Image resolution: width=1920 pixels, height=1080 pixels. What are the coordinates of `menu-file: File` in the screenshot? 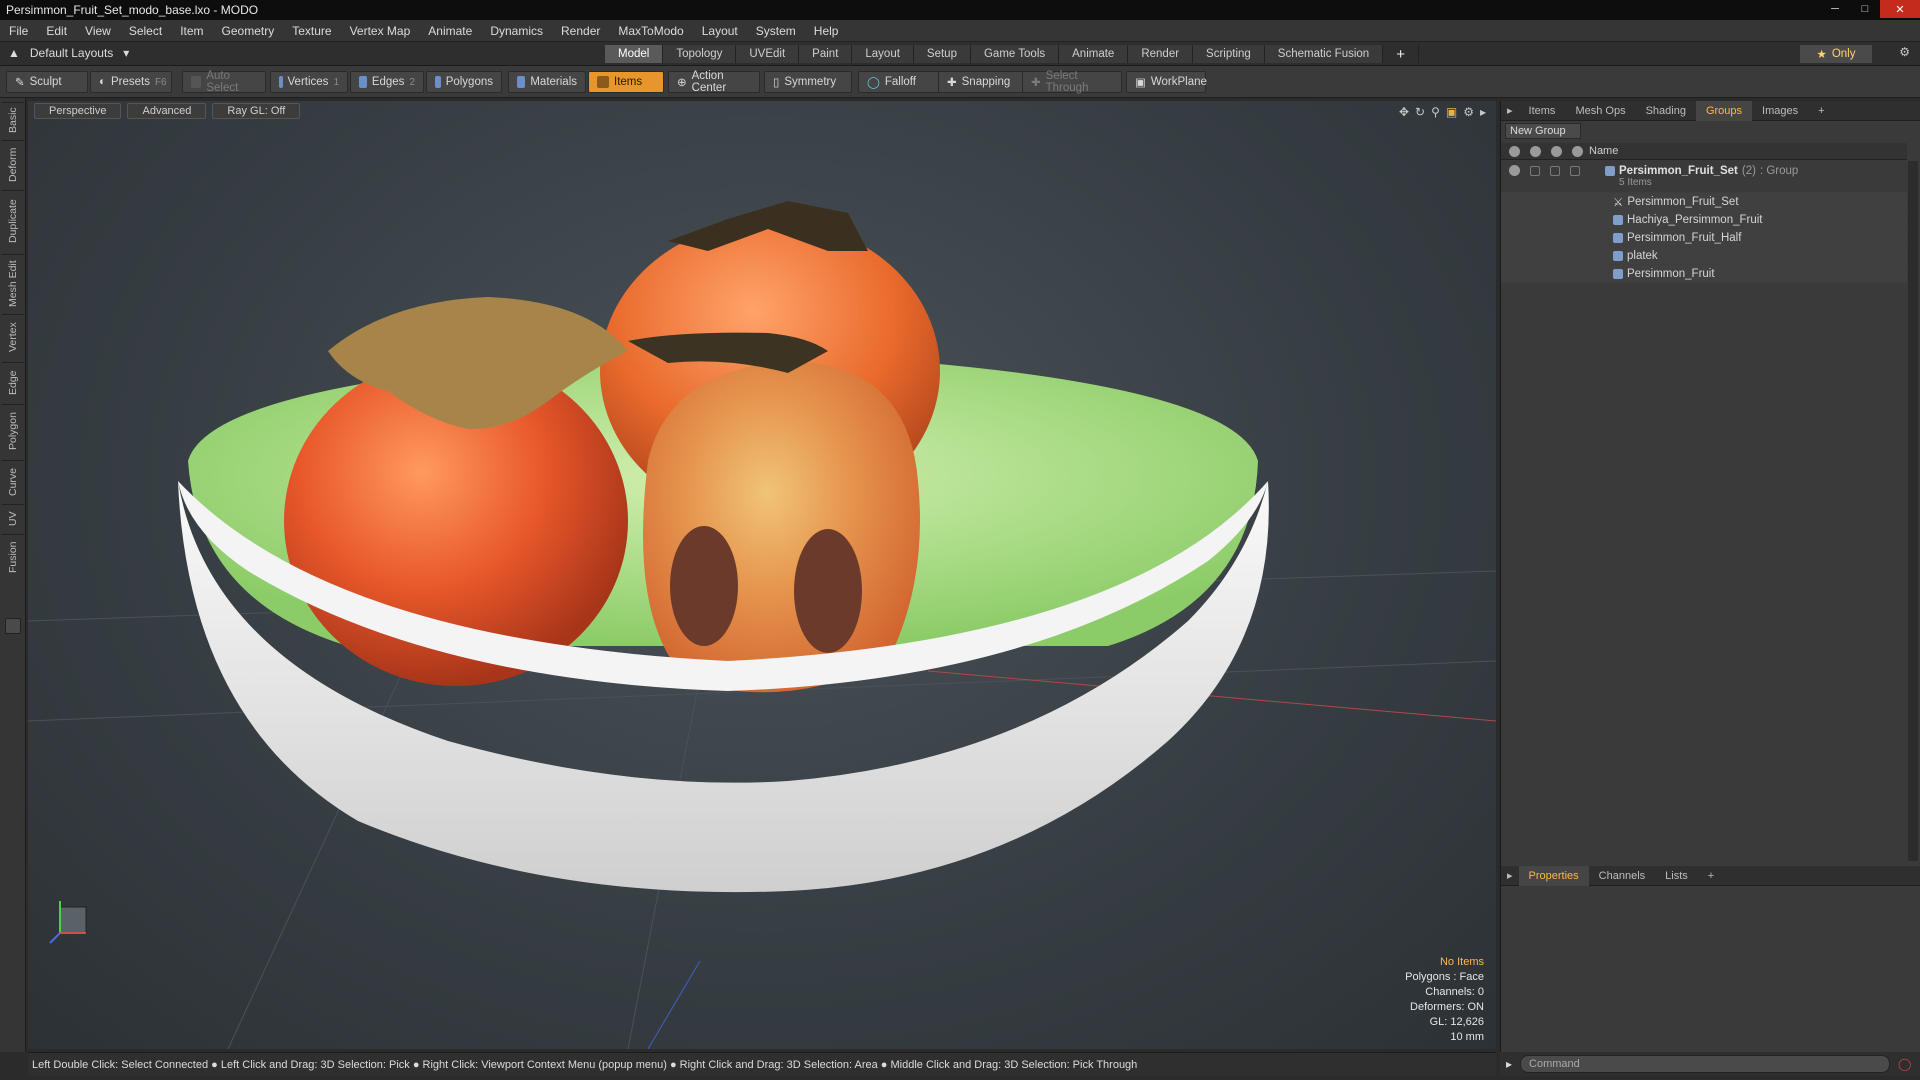 It's located at (18, 31).